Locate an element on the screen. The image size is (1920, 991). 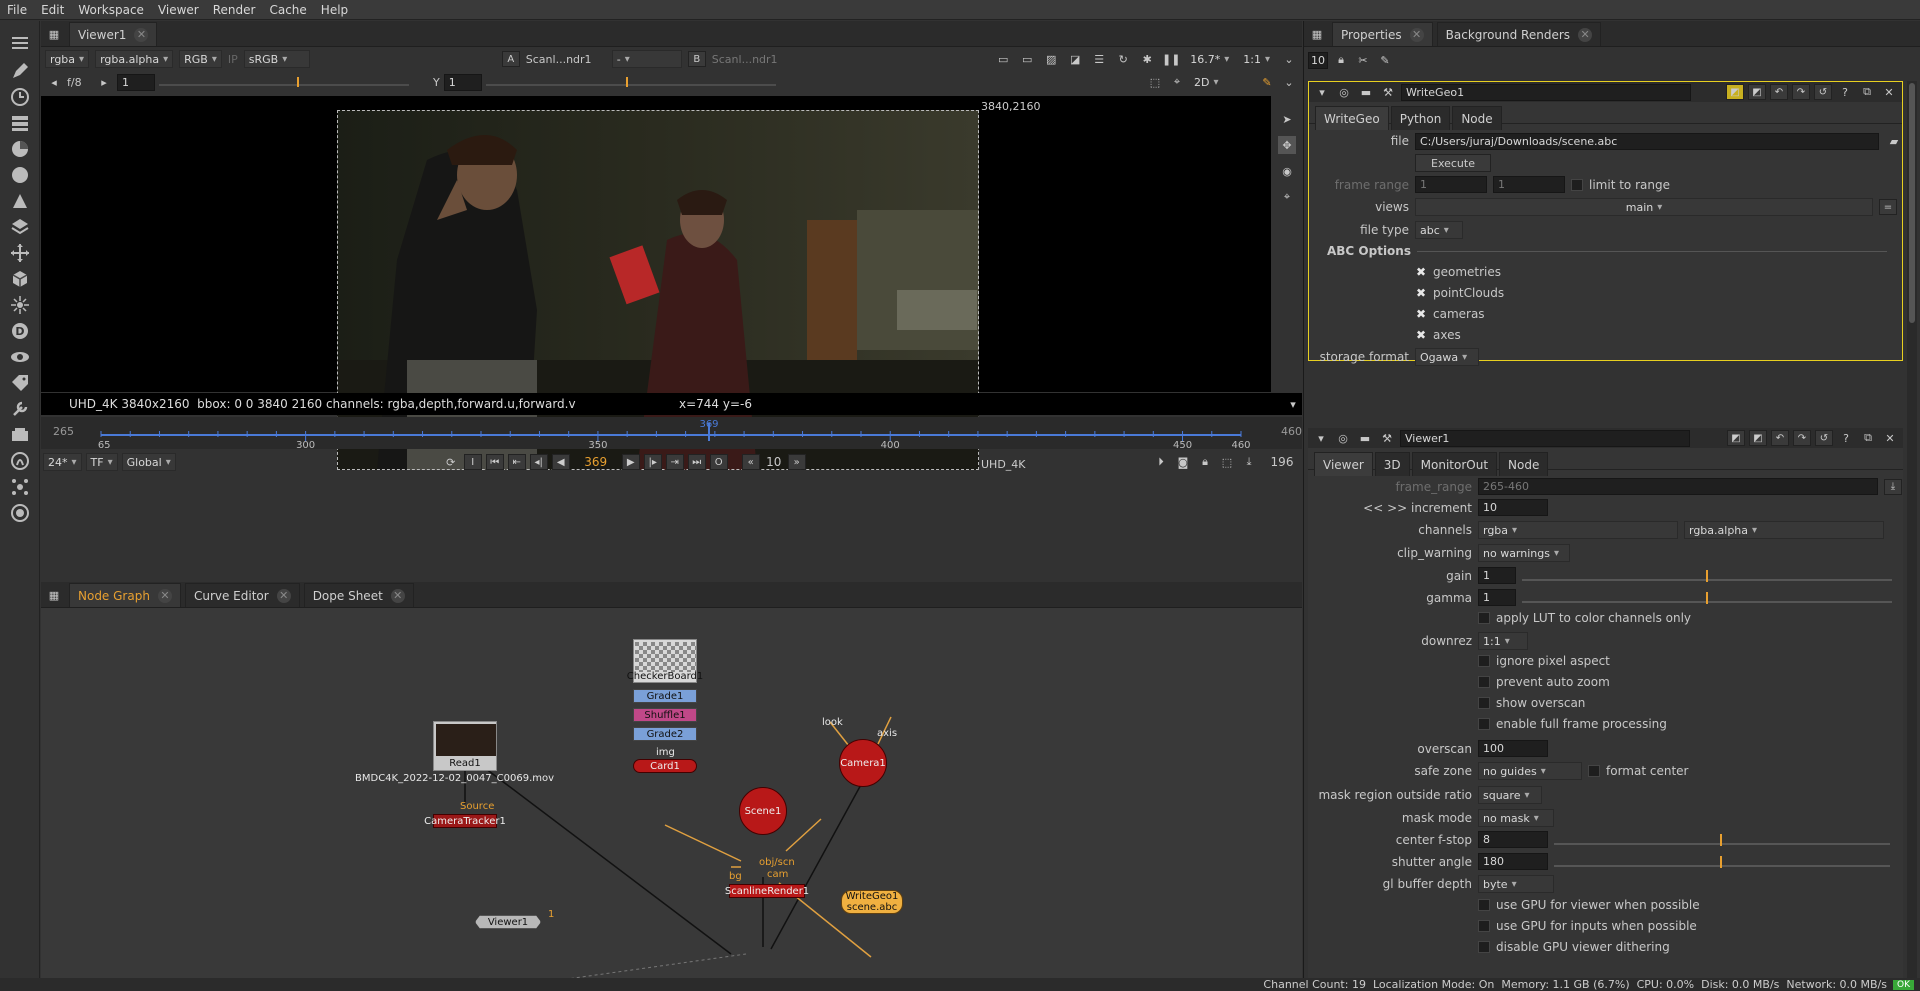
tab-viewer: Viewer is located at coordinates (1343, 464).